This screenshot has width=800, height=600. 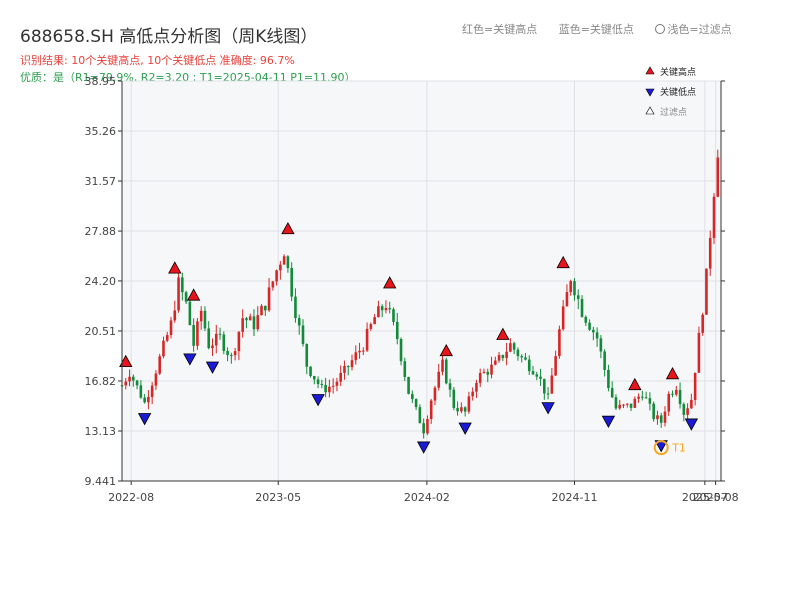 What do you see at coordinates (716, 497) in the screenshot?
I see `x-tick-label: 2025-08` at bounding box center [716, 497].